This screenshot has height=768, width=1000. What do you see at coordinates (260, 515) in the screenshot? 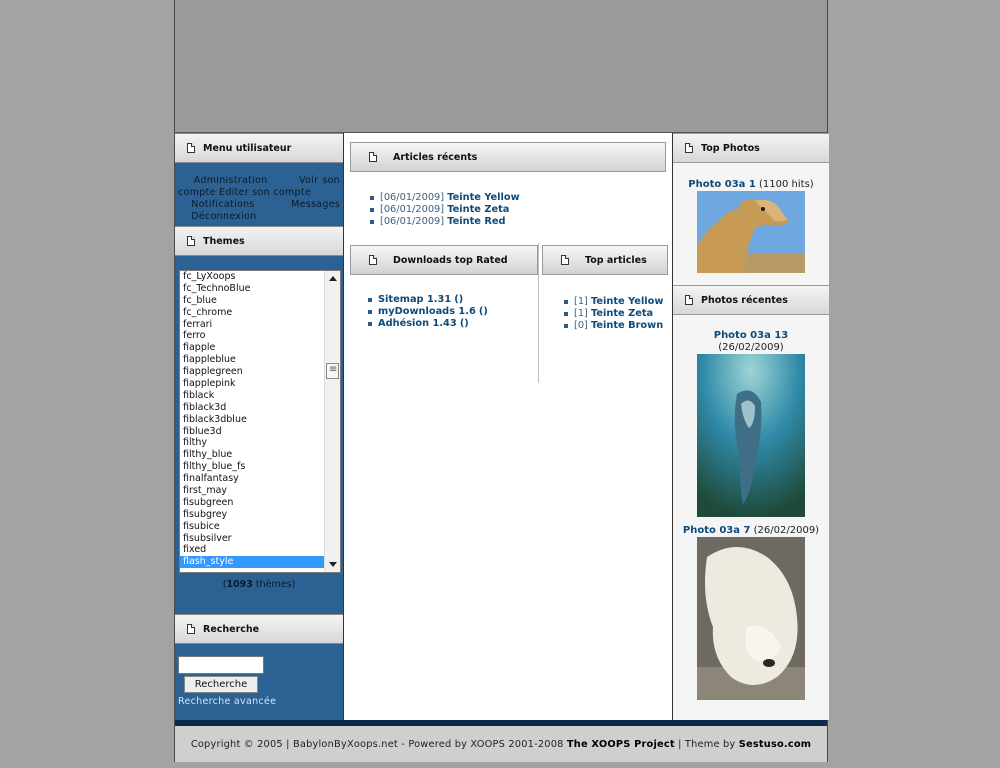
I see `theme-option: fisubgrey` at bounding box center [260, 515].